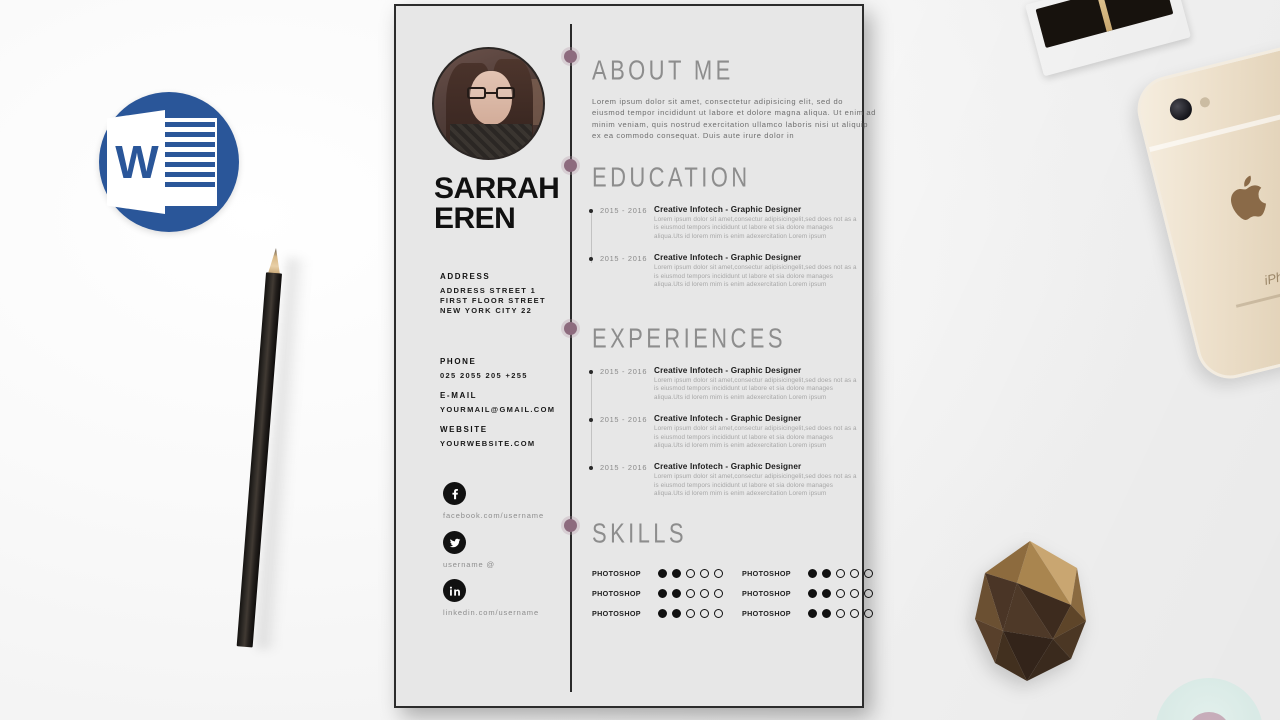 The image size is (1280, 720). What do you see at coordinates (465, 276) in the screenshot?
I see `contact-block-title: ADDRESS` at bounding box center [465, 276].